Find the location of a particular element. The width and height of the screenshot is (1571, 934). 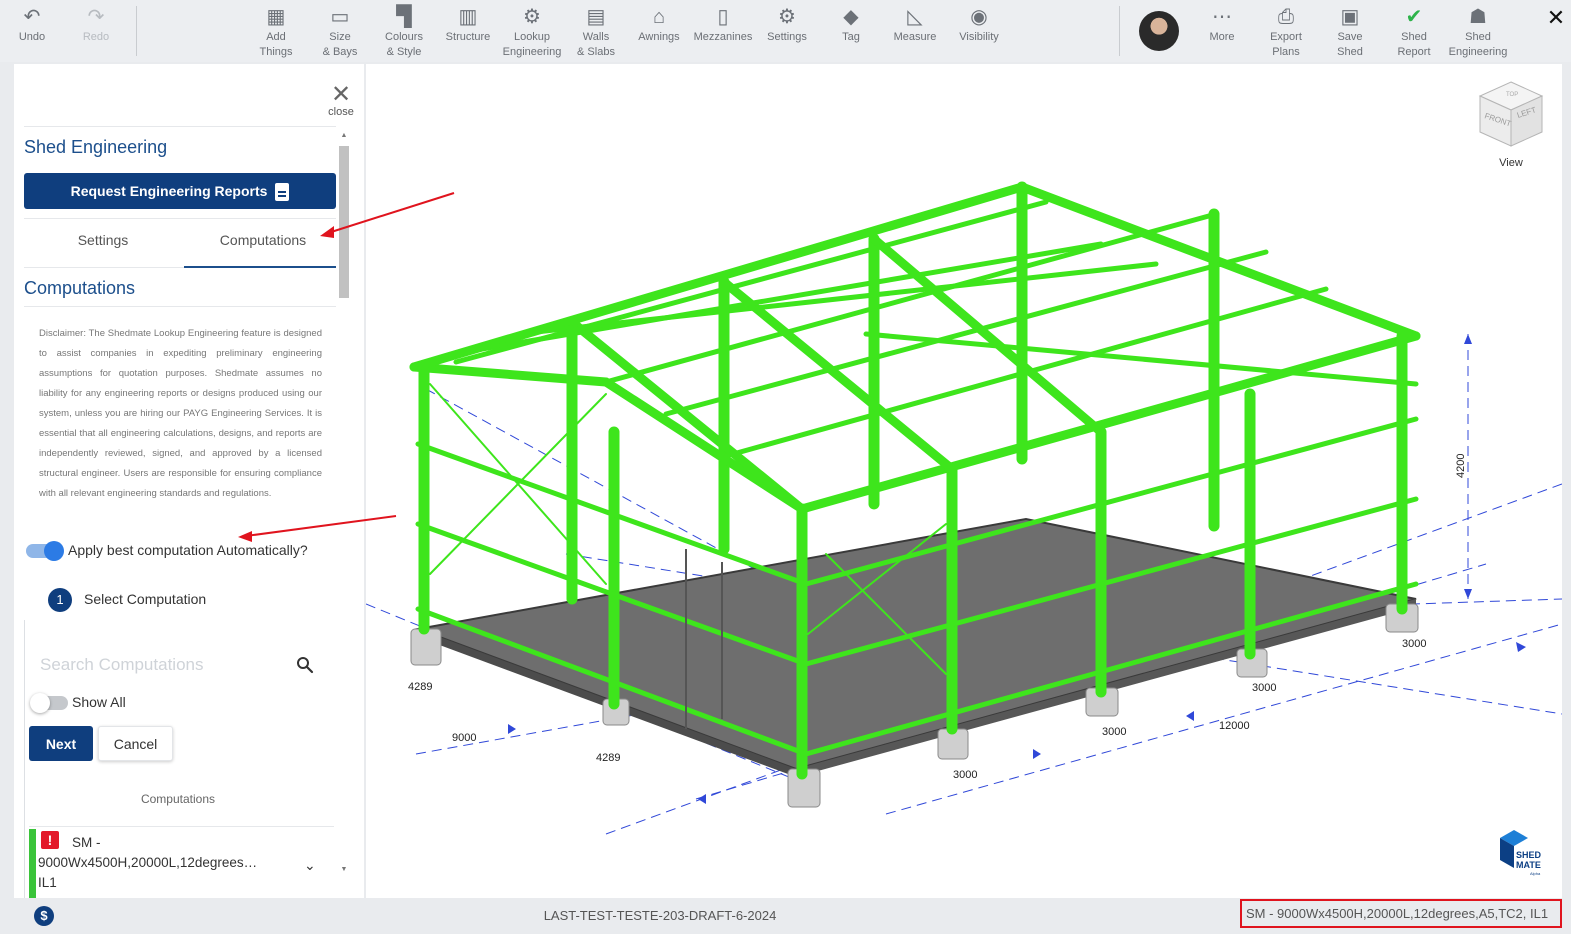

undo-button: ↶ Undo is located at coordinates (32, 24).